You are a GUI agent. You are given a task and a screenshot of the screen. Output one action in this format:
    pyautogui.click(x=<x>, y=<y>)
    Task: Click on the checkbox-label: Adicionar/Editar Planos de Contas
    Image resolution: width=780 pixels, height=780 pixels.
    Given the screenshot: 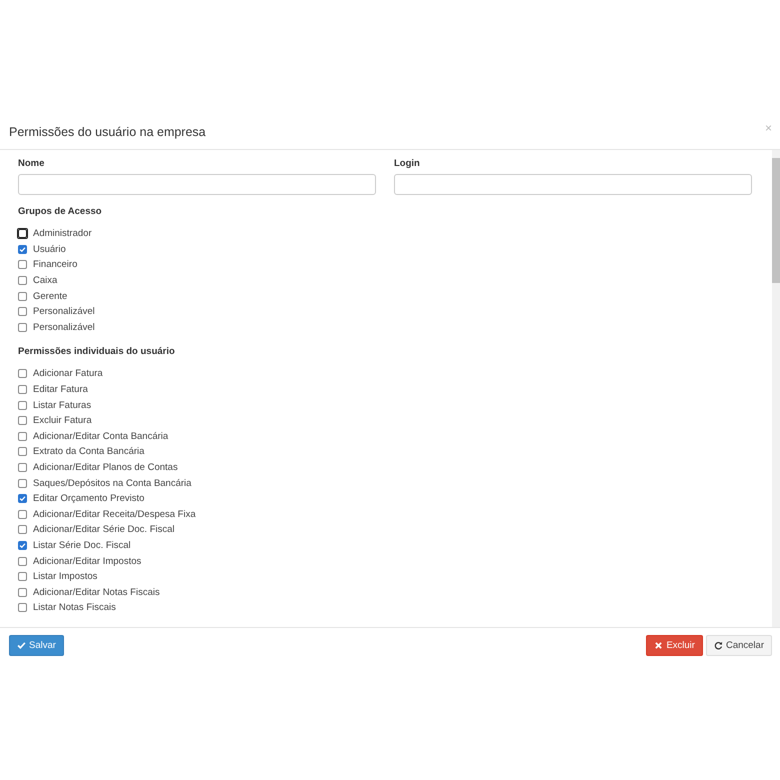 What is the action you would take?
    pyautogui.click(x=105, y=468)
    